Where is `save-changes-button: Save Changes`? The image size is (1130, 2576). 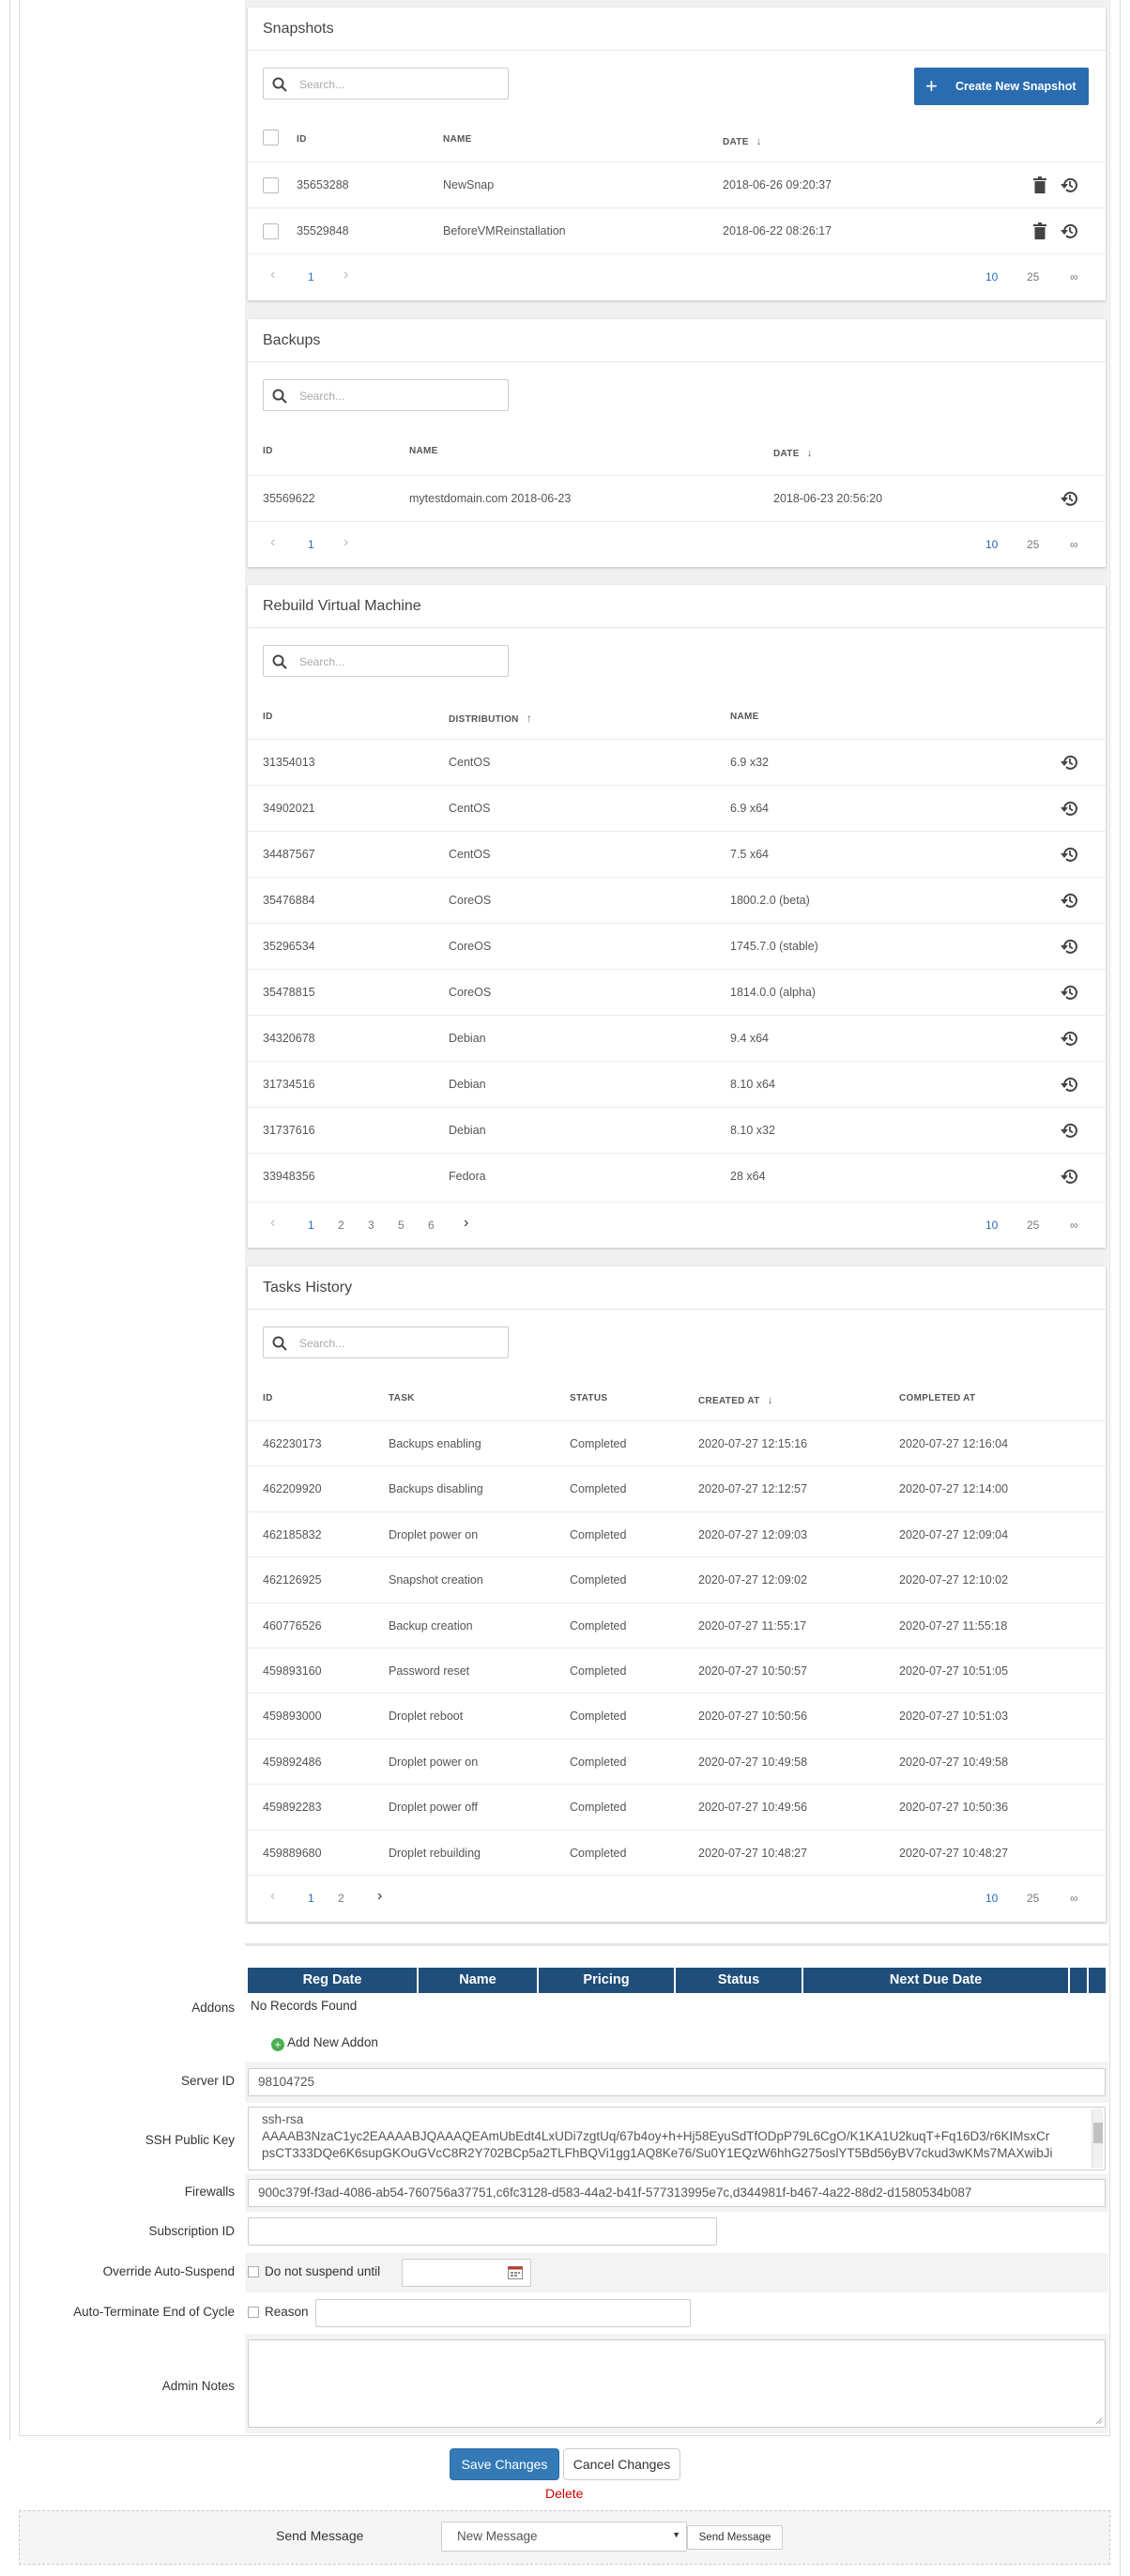 save-changes-button: Save Changes is located at coordinates (504, 2464).